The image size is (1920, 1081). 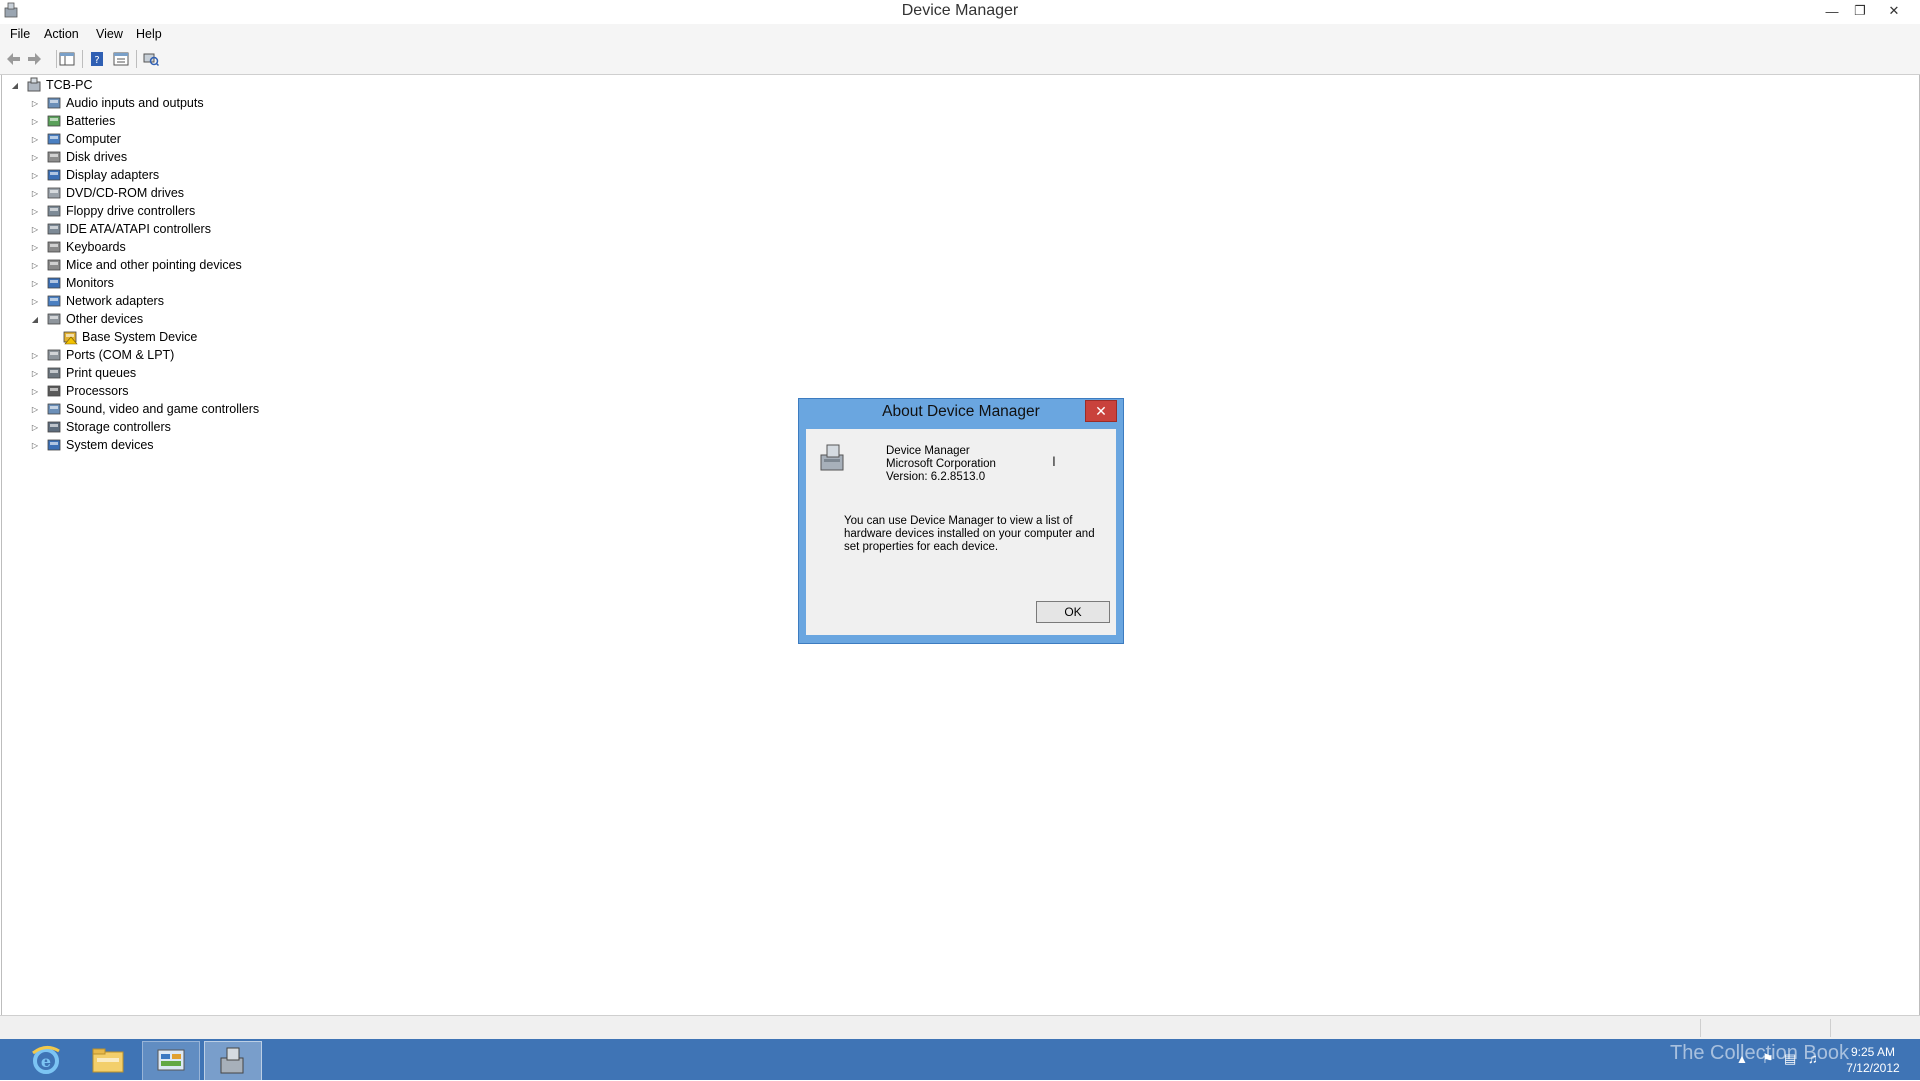 I want to click on menu-file: File, so click(x=20, y=34).